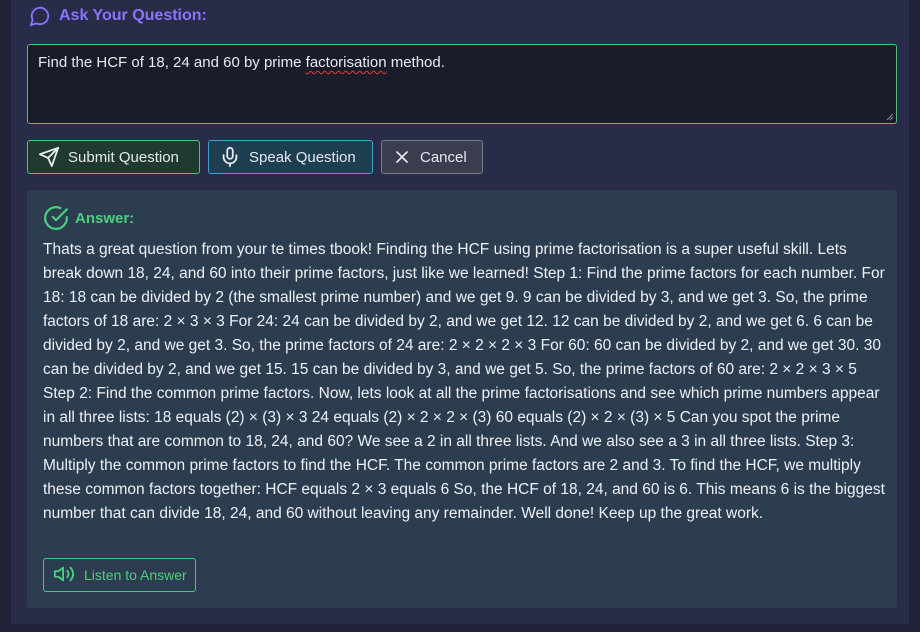  I want to click on ask-label: Ask Your Question:, so click(133, 15).